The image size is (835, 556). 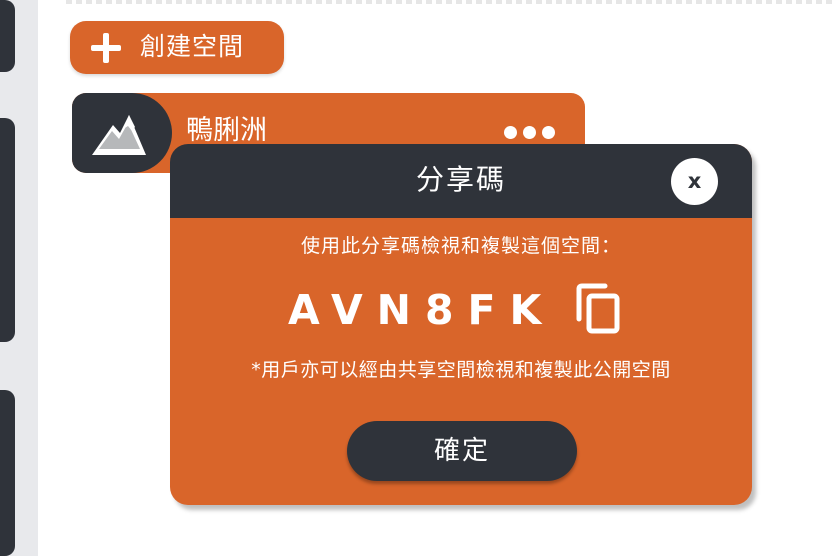 What do you see at coordinates (226, 130) in the screenshot?
I see `space-title: 鴨脷洲` at bounding box center [226, 130].